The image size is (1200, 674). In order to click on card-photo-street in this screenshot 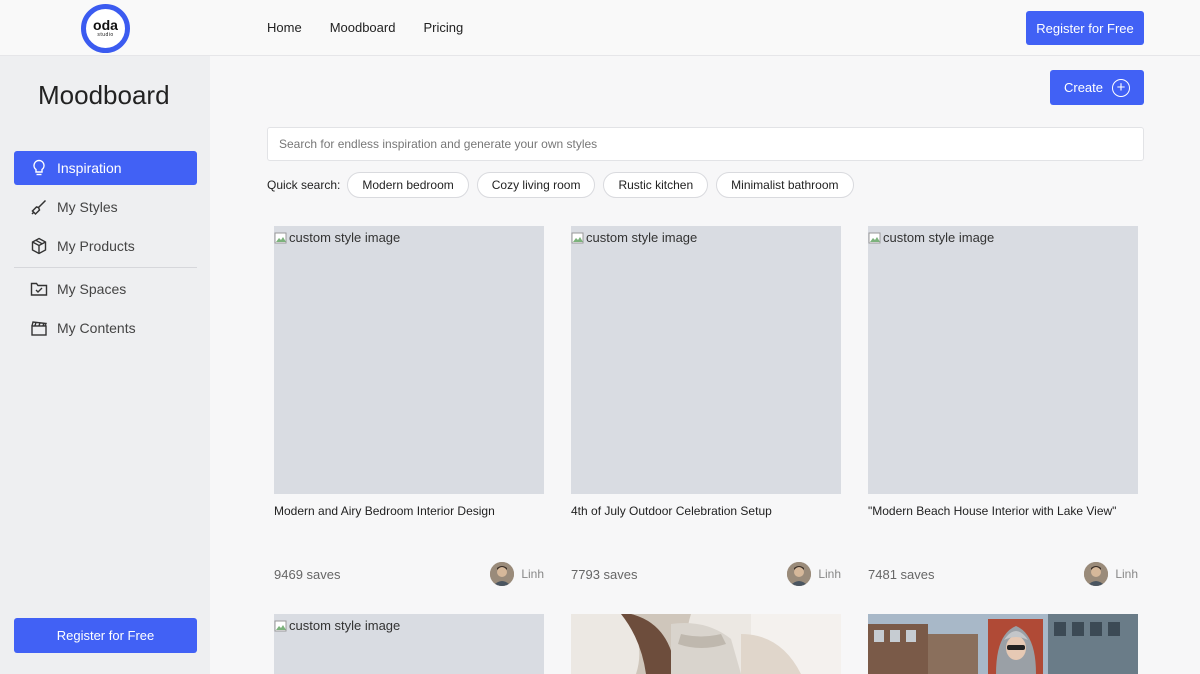, I will do `click(1003, 644)`.